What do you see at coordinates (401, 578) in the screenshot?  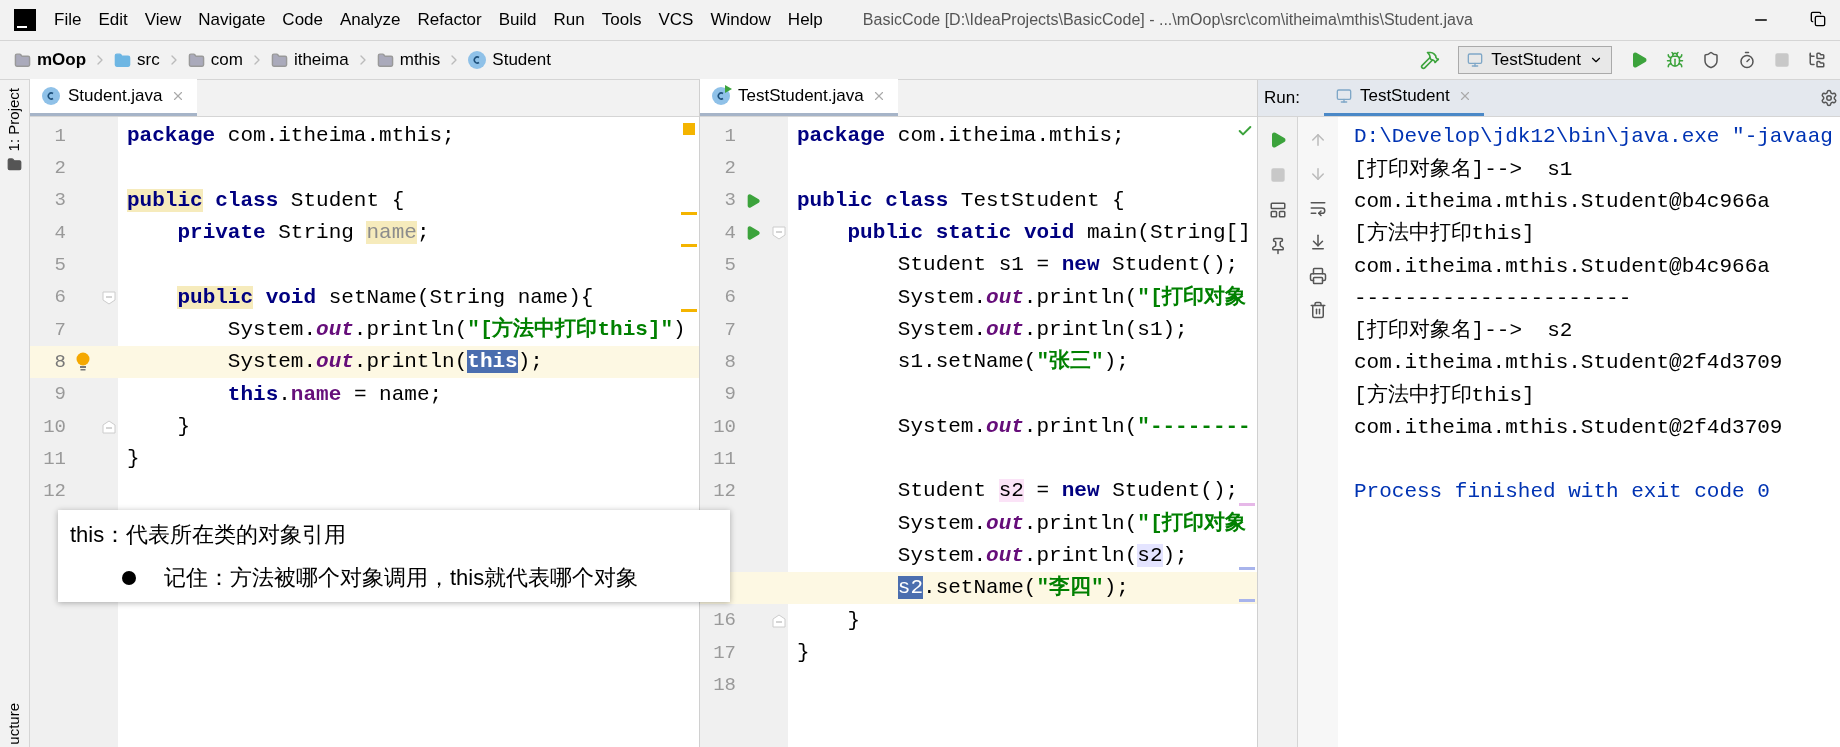 I see `note-text: 记住：方法被哪个对象调用，this就代表哪个对象` at bounding box center [401, 578].